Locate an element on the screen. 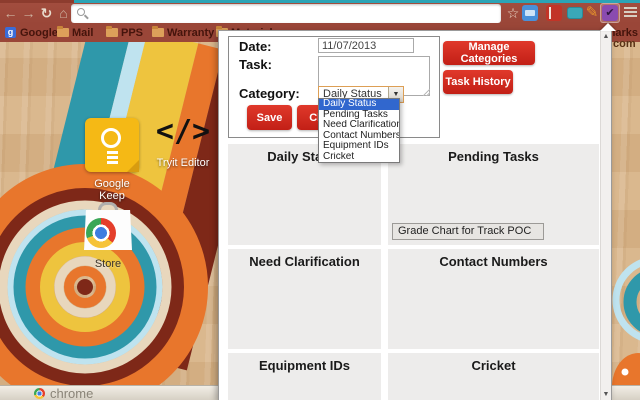 This screenshot has height=400, width=640. popup-scrollbar: ▲ ▼ is located at coordinates (605, 215).